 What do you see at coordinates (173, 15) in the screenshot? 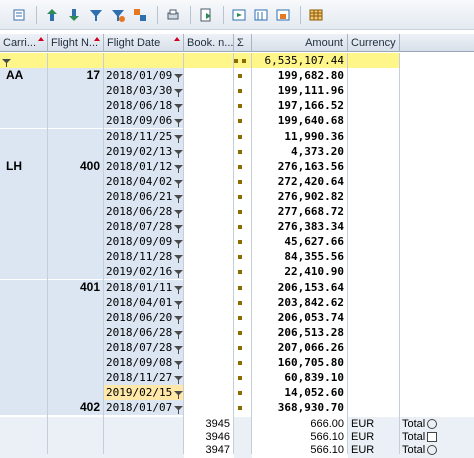
I see `print-icon` at bounding box center [173, 15].